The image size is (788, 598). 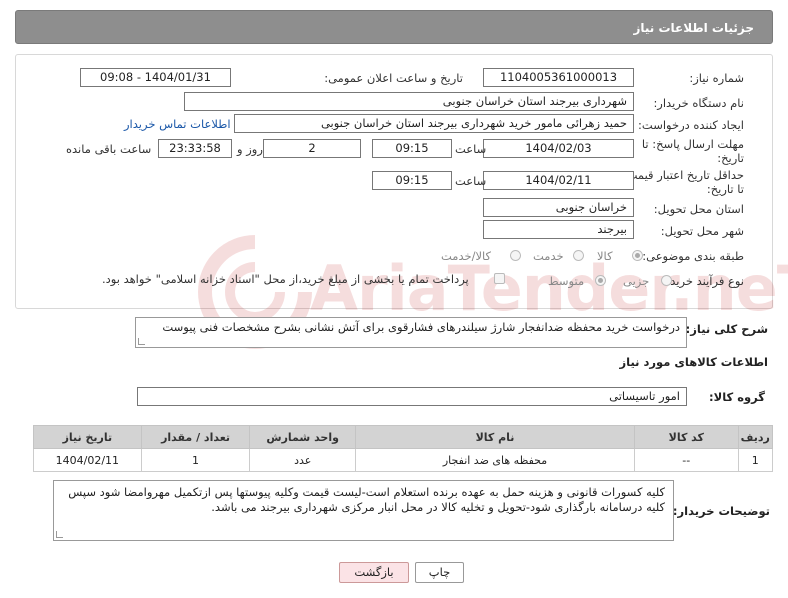 What do you see at coordinates (730, 158) in the screenshot?
I see `reply-deadline-label-line2: تاریخ:` at bounding box center [730, 158].